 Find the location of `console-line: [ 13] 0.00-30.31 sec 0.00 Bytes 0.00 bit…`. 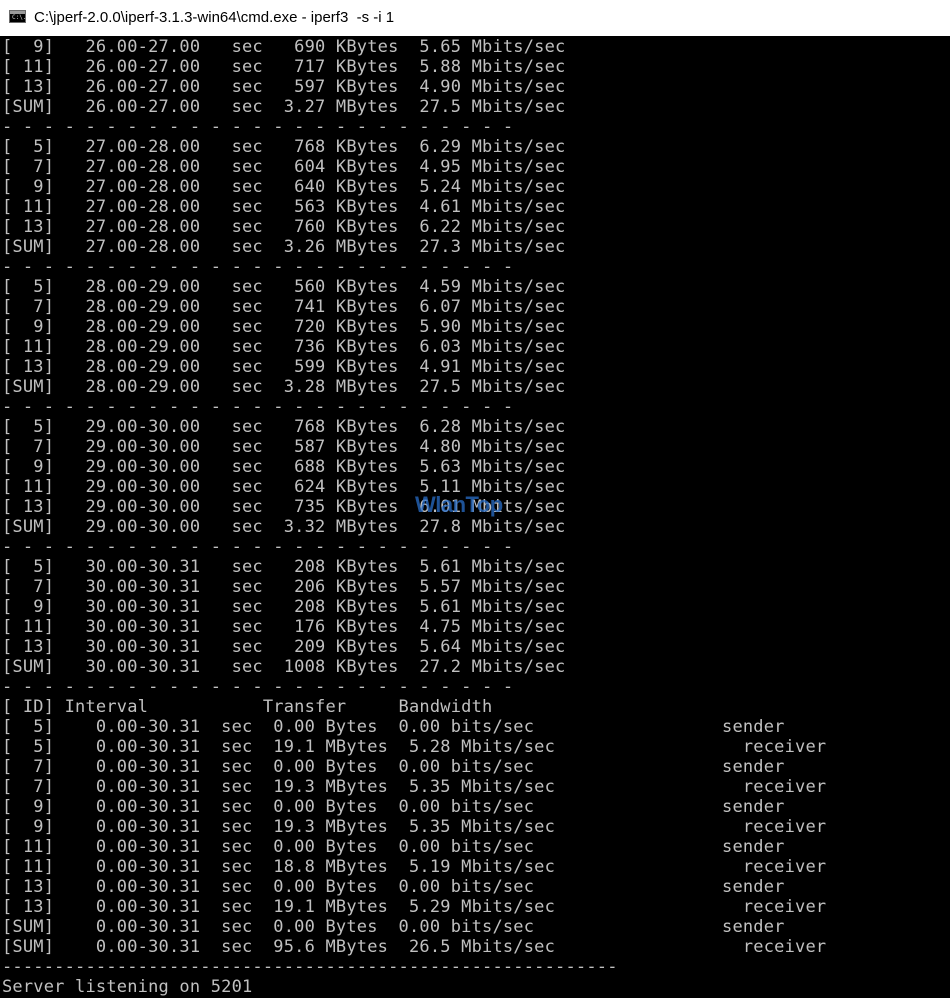

console-line: [ 13] 0.00-30.31 sec 0.00 Bytes 0.00 bit… is located at coordinates (393, 887).